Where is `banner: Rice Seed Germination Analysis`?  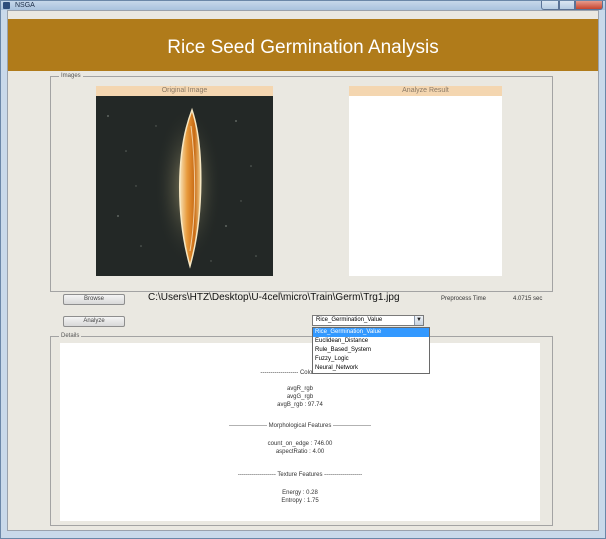
banner: Rice Seed Germination Analysis is located at coordinates (303, 45).